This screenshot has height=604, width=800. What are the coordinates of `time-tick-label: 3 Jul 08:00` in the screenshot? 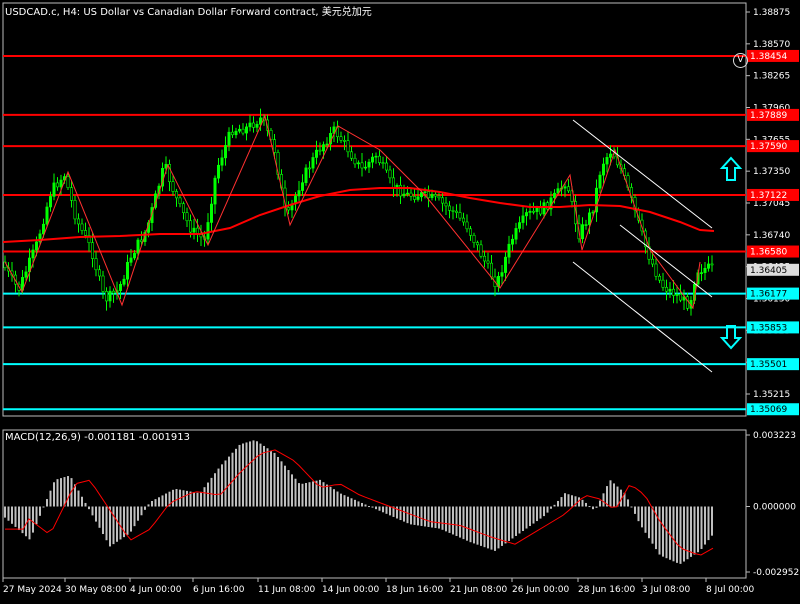 It's located at (666, 590).